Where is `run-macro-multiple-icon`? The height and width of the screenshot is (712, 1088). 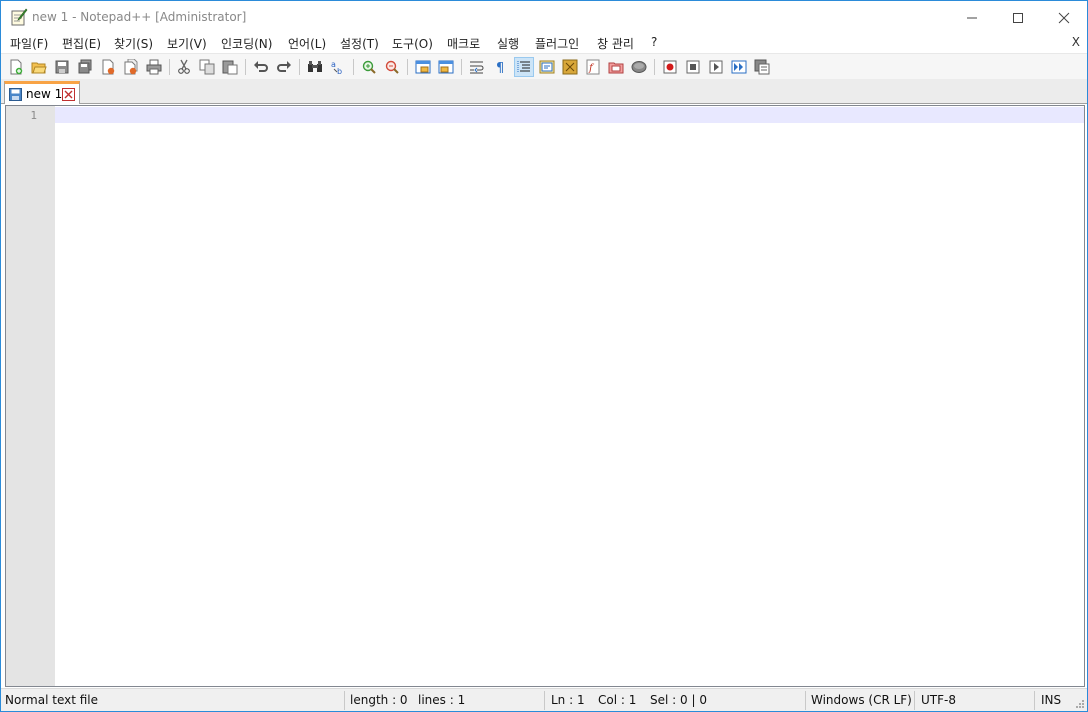 run-macro-multiple-icon is located at coordinates (739, 67).